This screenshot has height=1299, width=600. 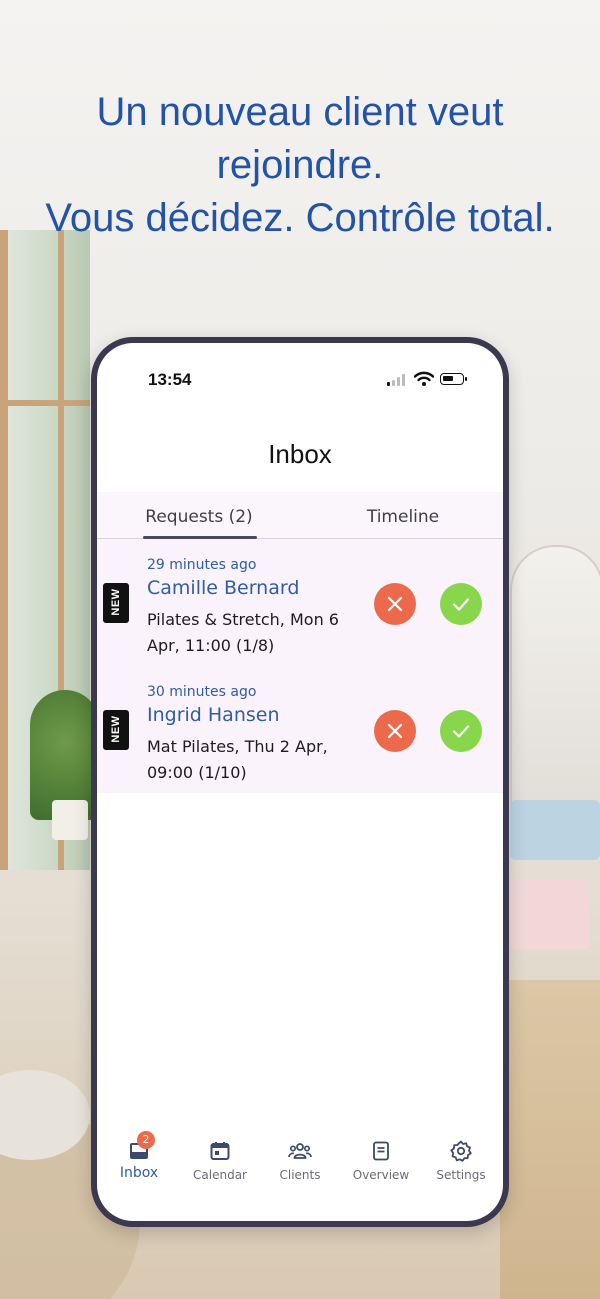 What do you see at coordinates (453, 379) in the screenshot?
I see `battery-icon` at bounding box center [453, 379].